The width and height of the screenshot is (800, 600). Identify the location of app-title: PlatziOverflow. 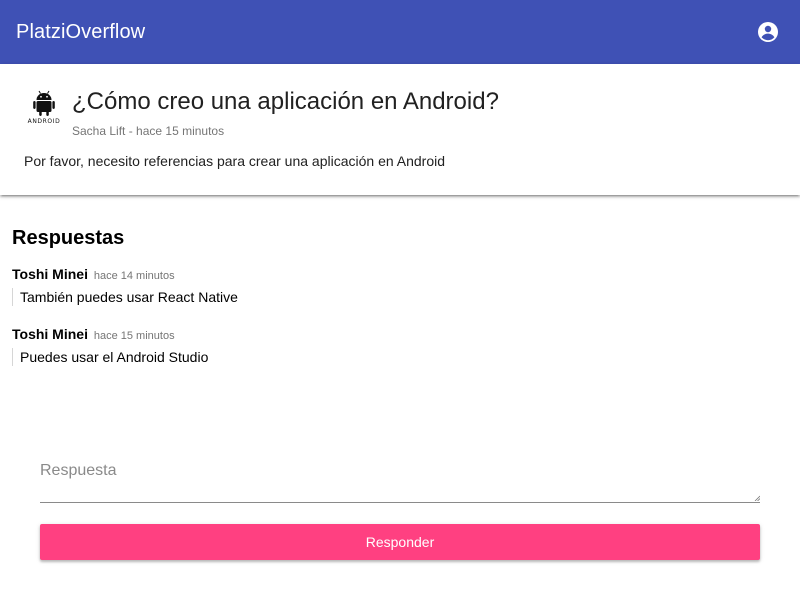
(386, 32).